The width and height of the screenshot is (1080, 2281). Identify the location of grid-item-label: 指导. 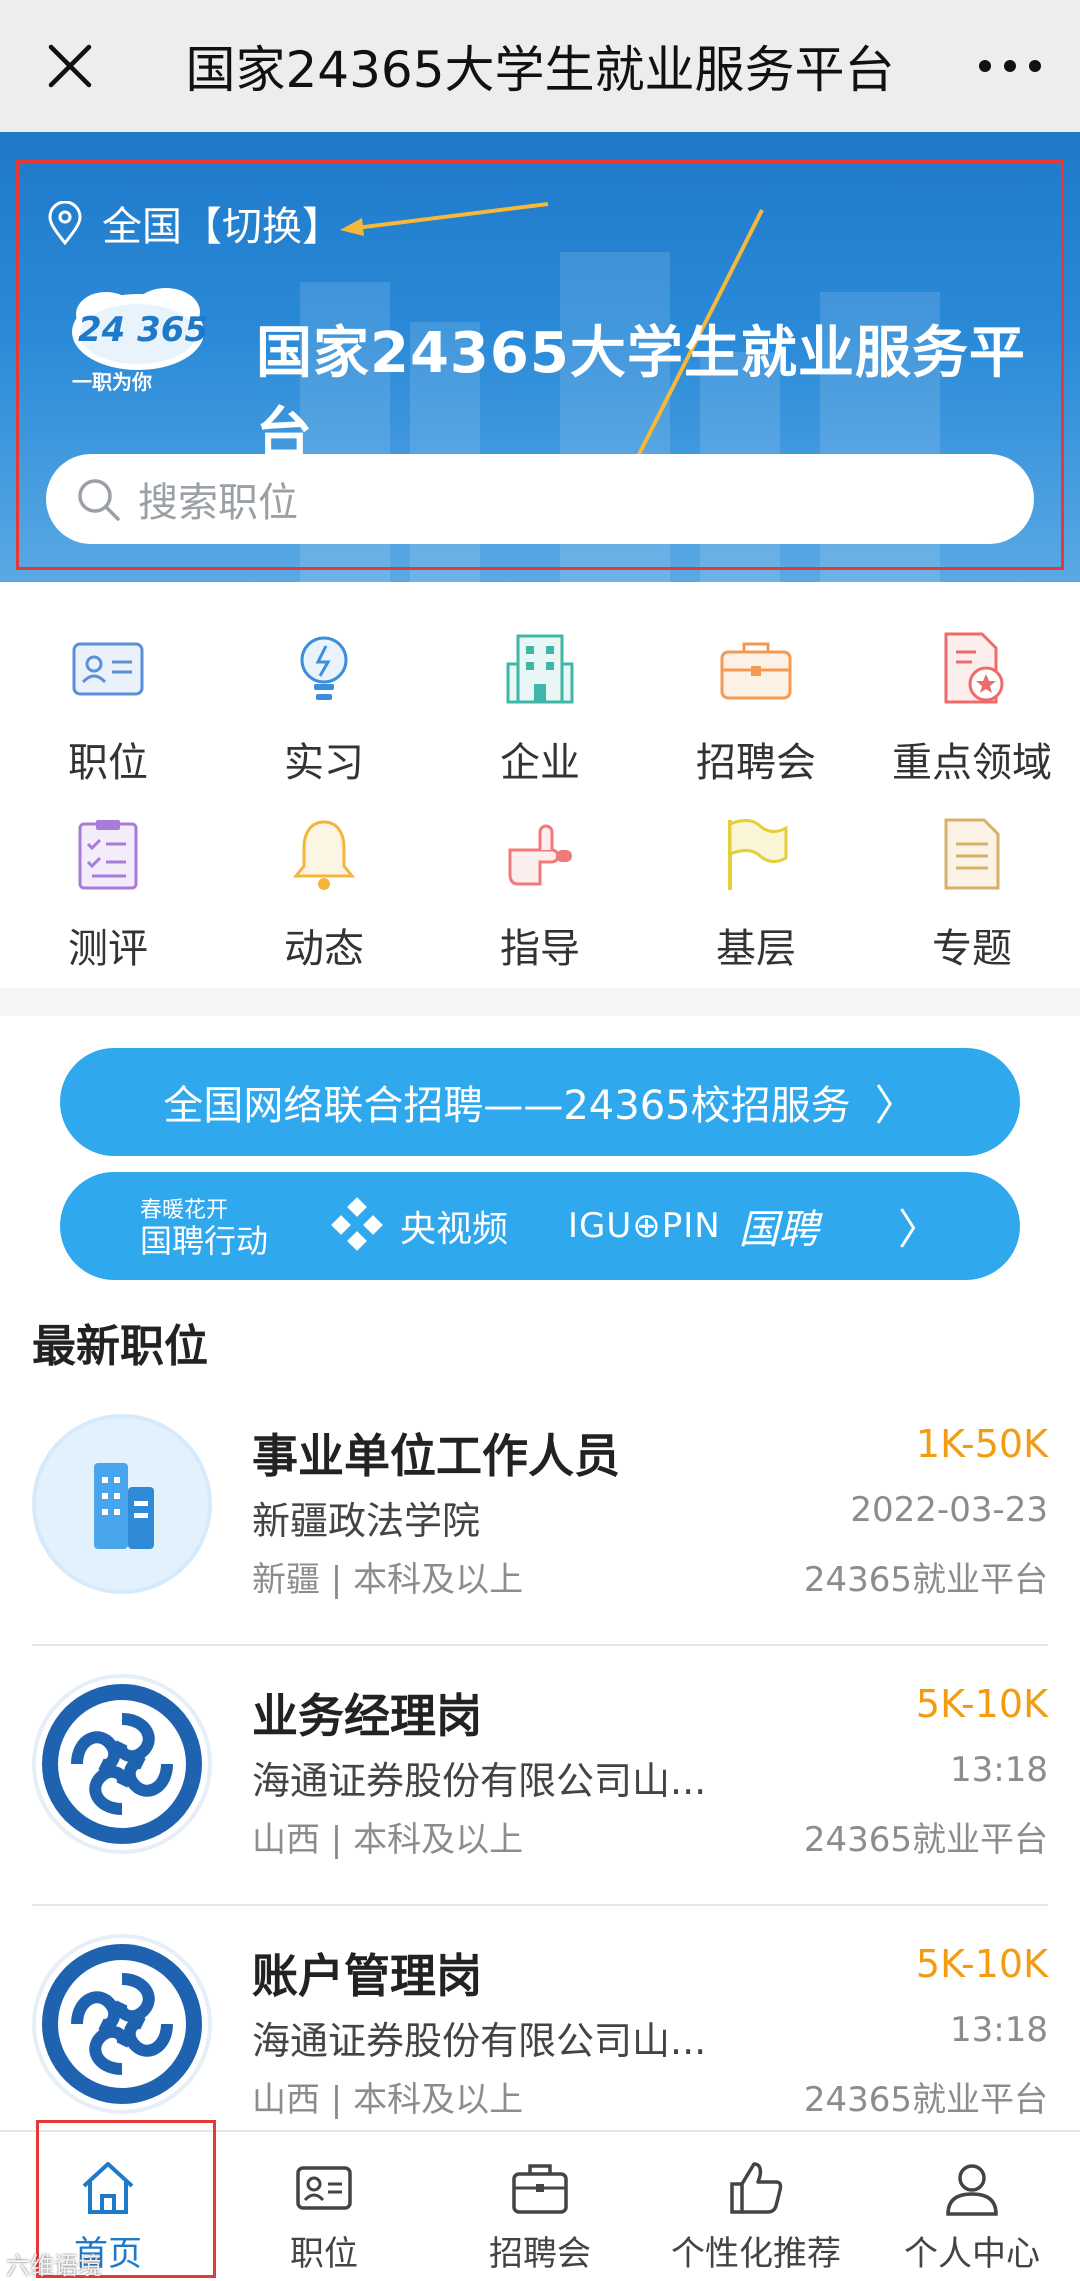
(540, 949).